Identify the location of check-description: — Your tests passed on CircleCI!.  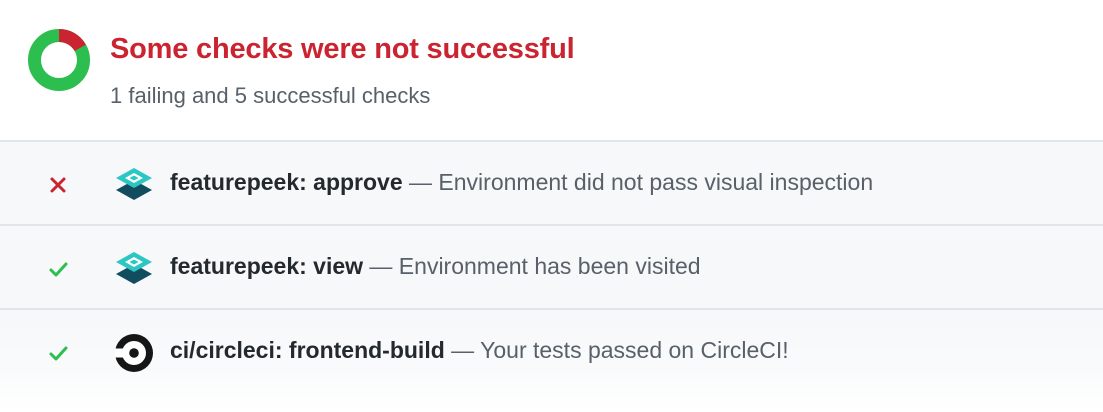
(620, 350).